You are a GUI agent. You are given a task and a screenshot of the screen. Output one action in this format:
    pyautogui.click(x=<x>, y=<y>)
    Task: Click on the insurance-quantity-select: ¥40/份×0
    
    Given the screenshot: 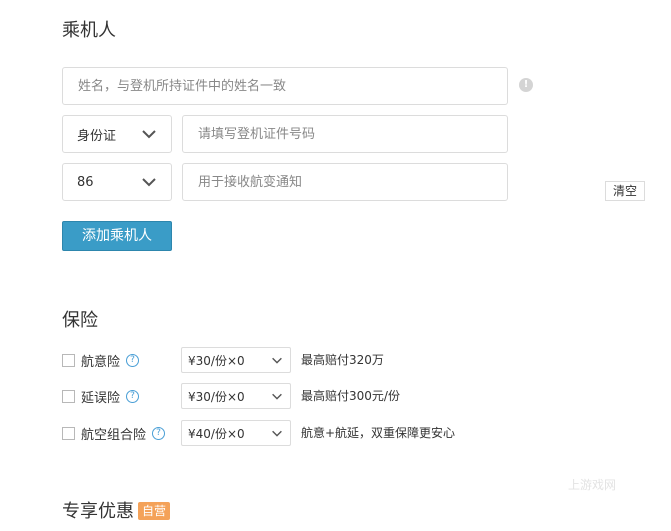 What is the action you would take?
    pyautogui.click(x=236, y=433)
    